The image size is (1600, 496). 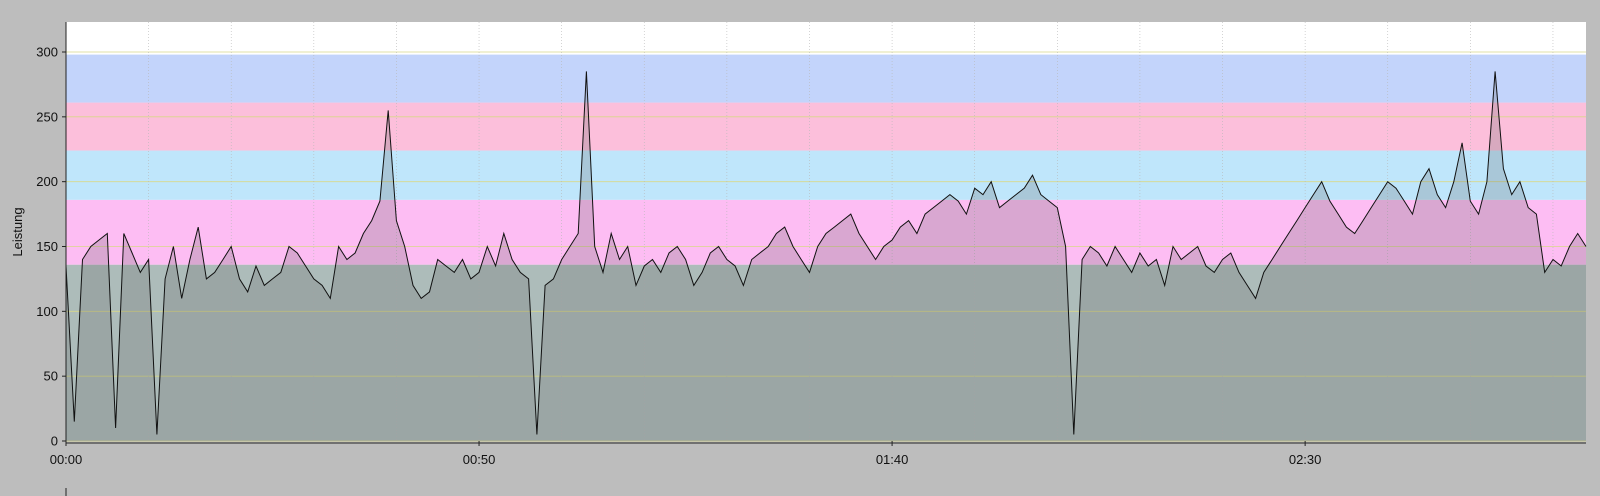 I want to click on y-tick-label: 200, so click(x=47, y=181).